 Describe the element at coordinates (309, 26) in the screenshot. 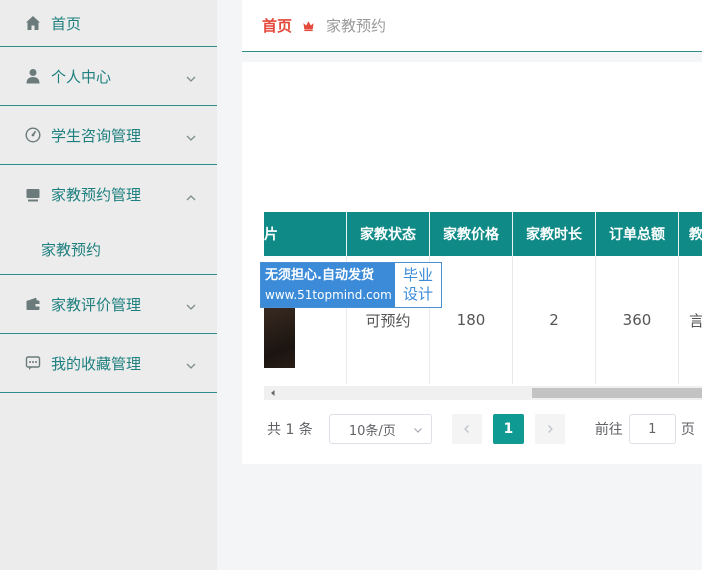

I see `crown-icon` at that location.